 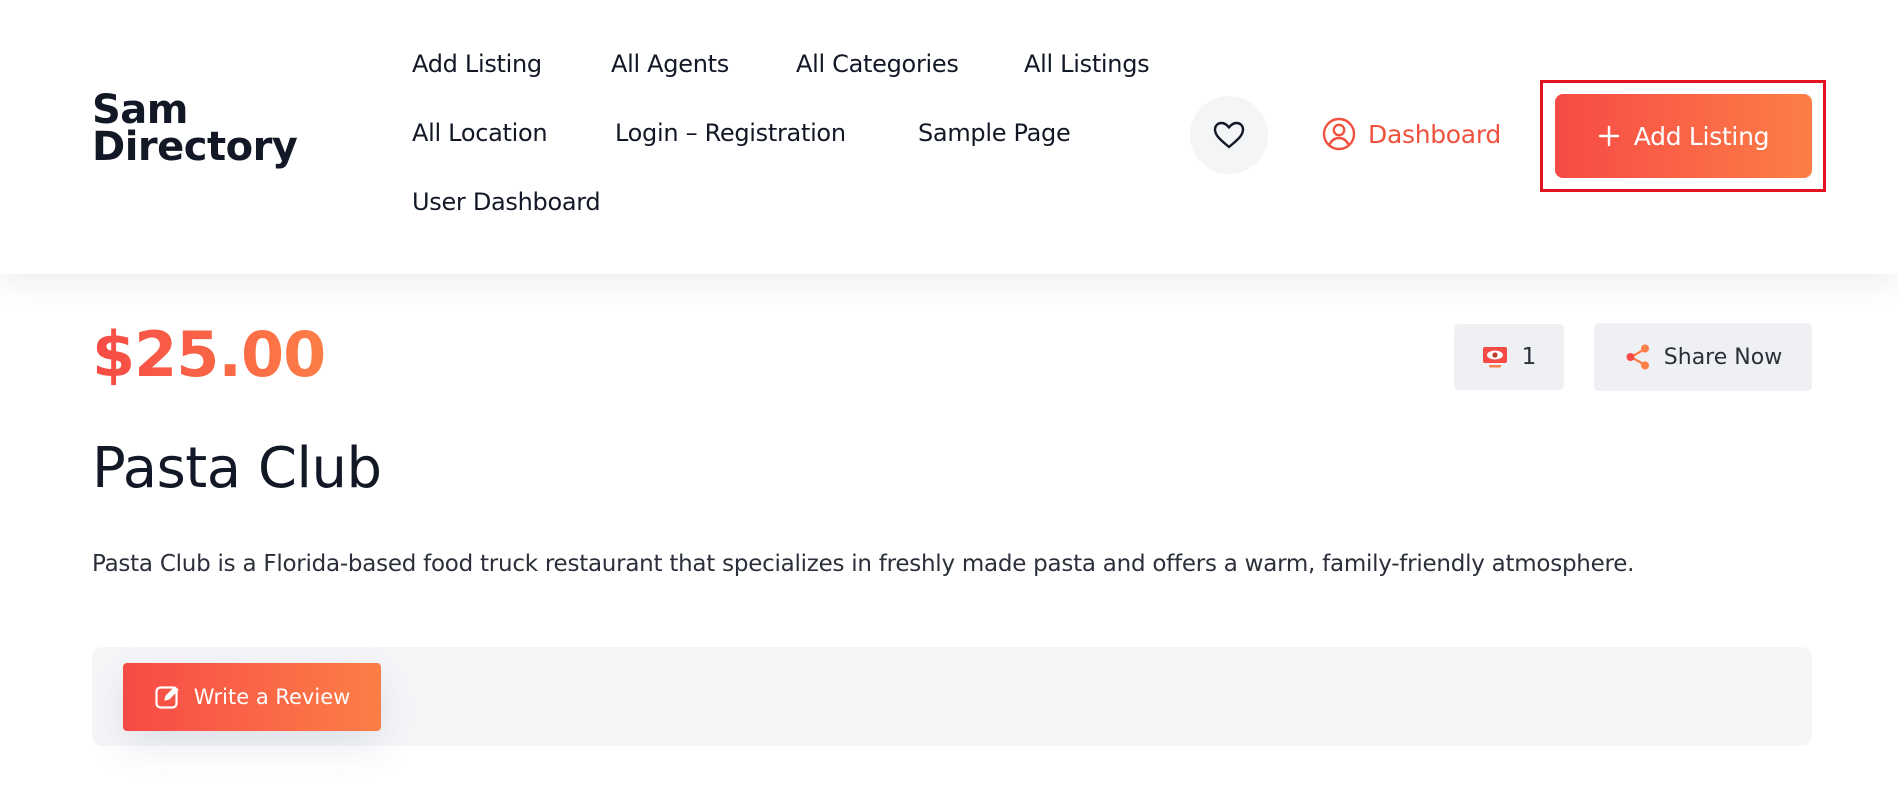 What do you see at coordinates (237, 468) in the screenshot?
I see `listing-title: Pasta Club` at bounding box center [237, 468].